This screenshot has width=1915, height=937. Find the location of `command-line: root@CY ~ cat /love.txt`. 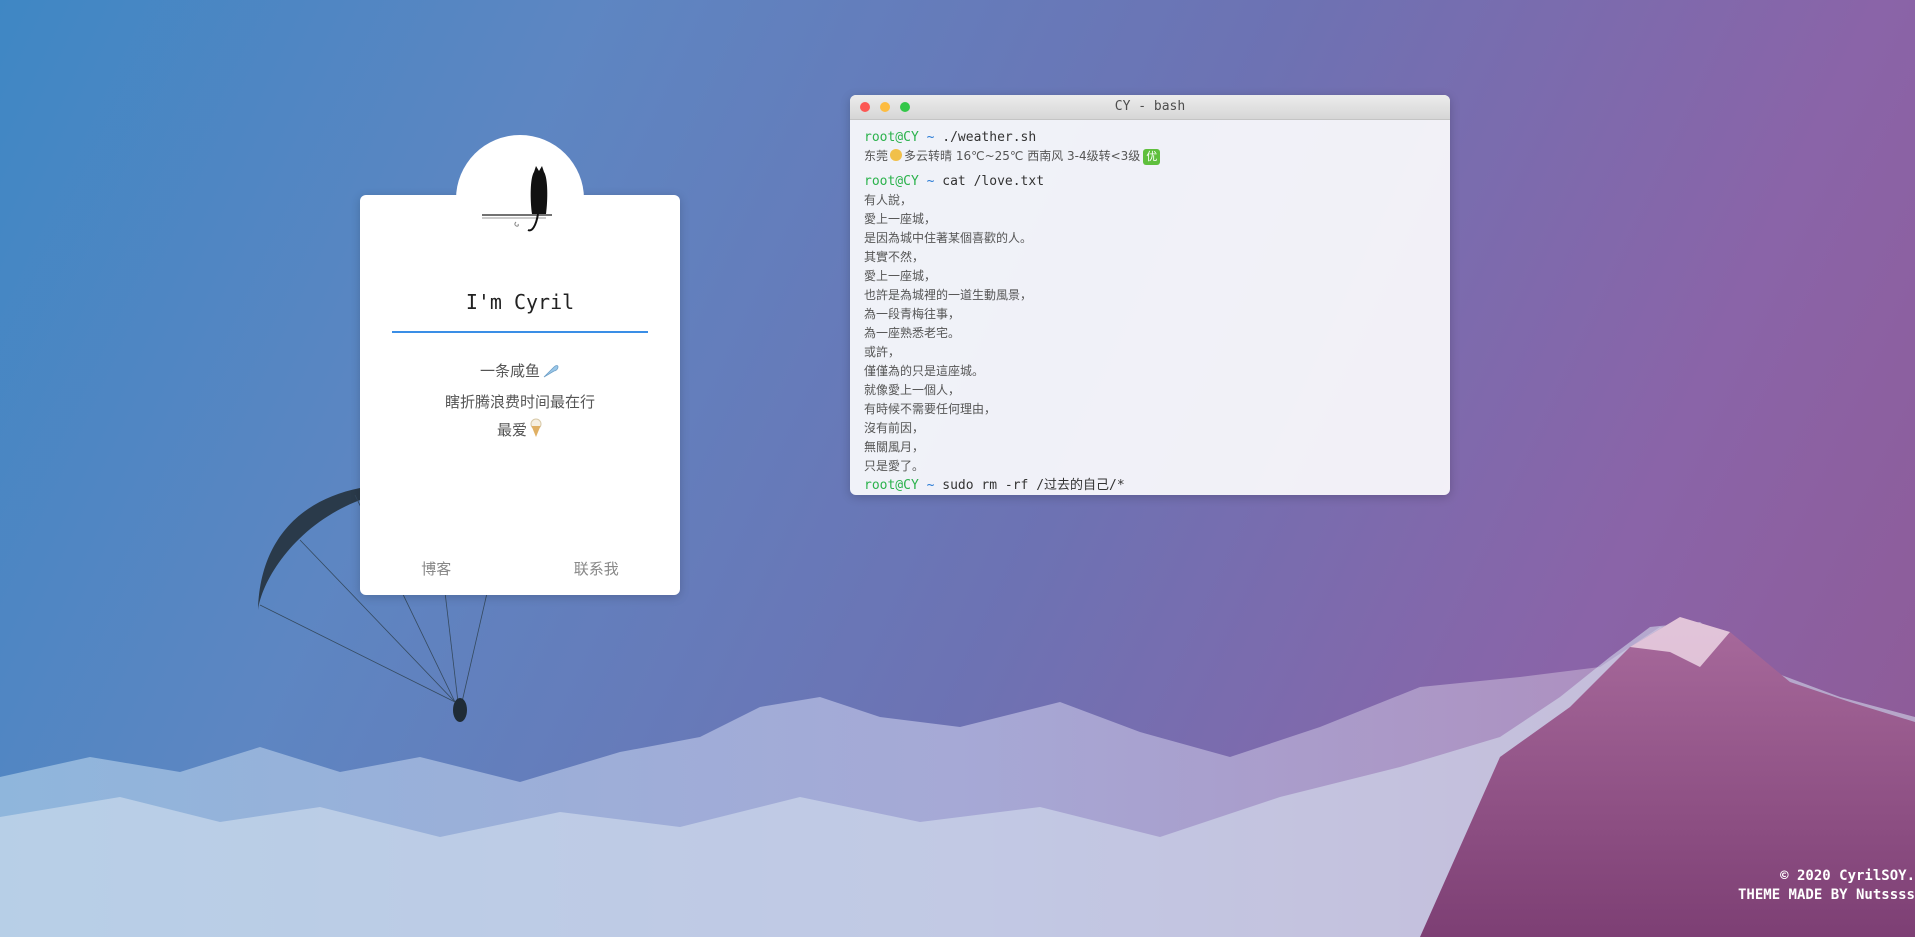

command-line: root@CY ~ cat /love.txt is located at coordinates (954, 181).